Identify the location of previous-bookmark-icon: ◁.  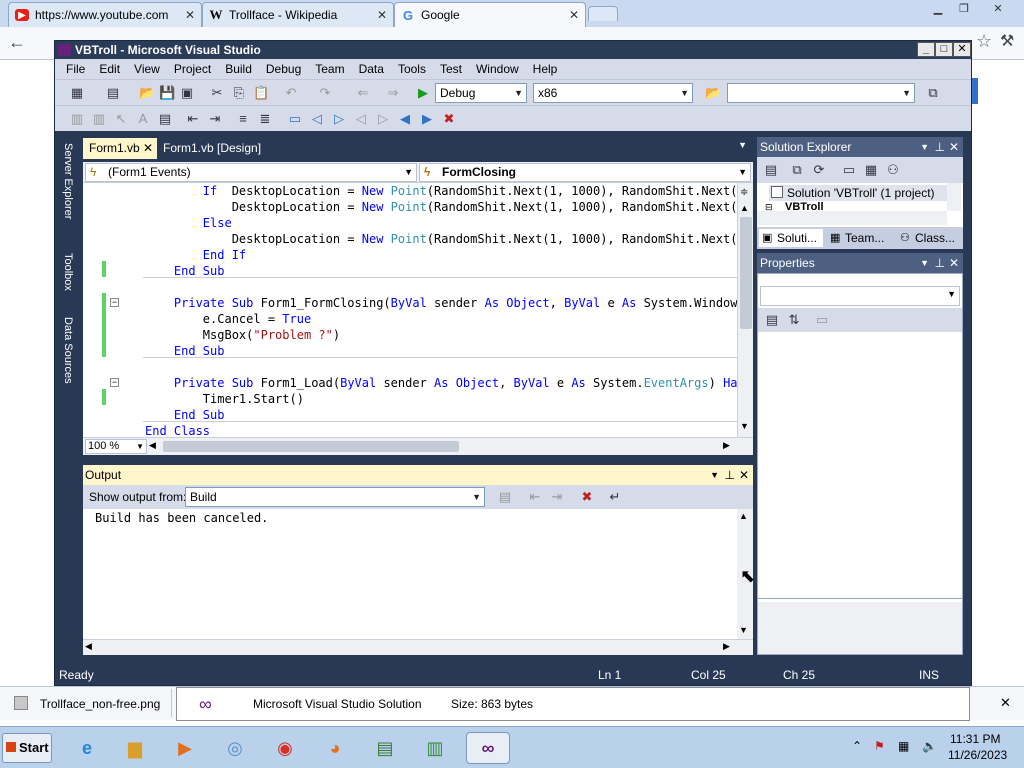
(317, 119).